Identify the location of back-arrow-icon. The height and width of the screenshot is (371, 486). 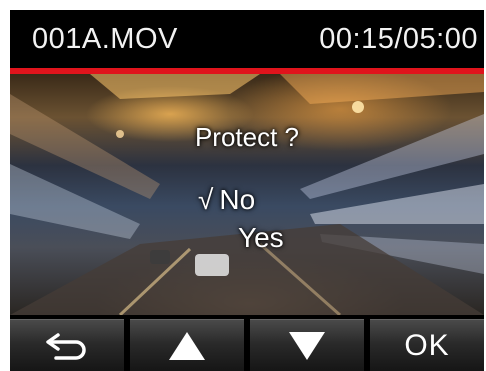
(66, 346).